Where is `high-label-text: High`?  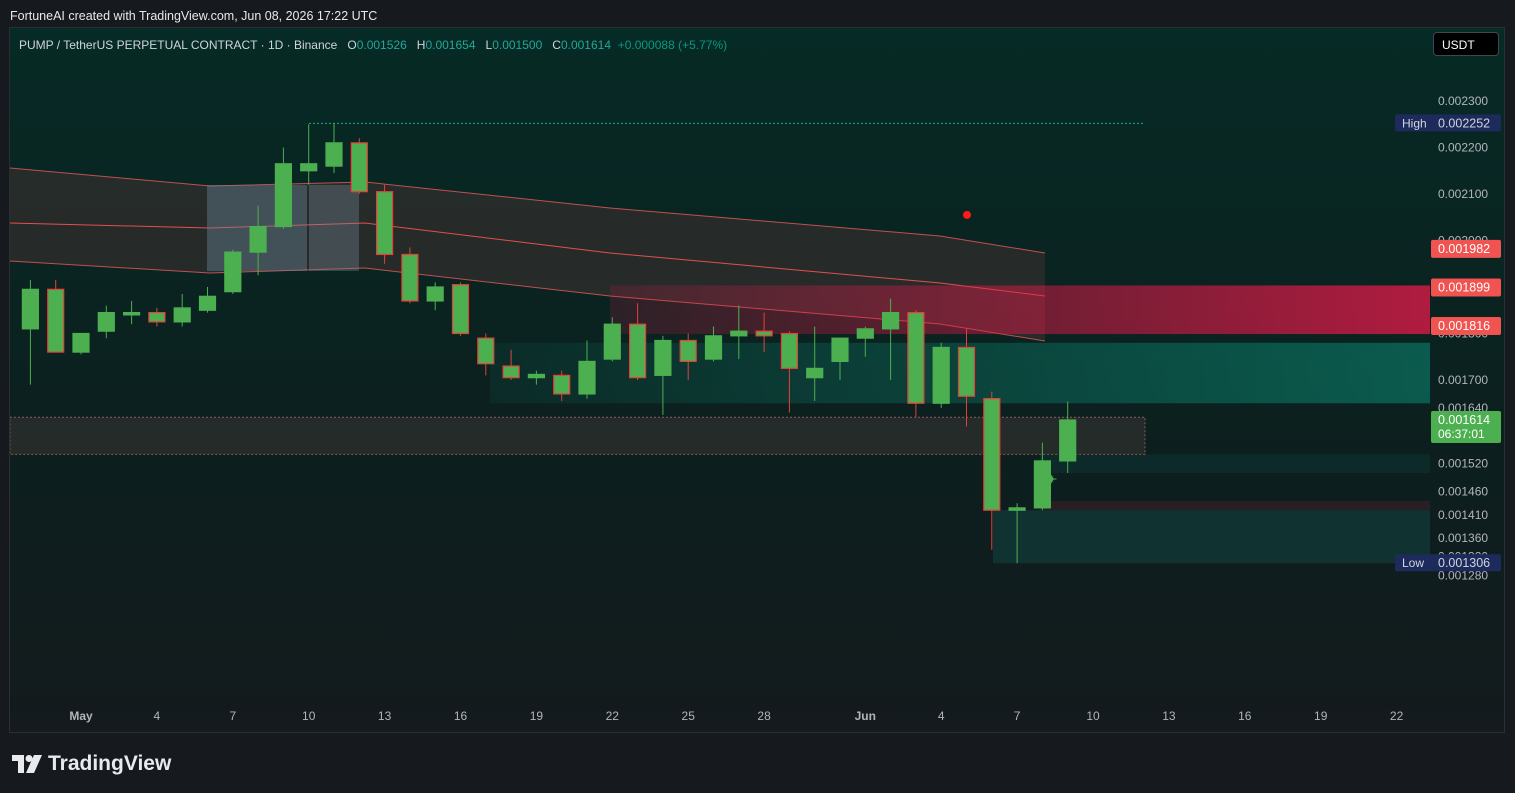
high-label-text: High is located at coordinates (1414, 123).